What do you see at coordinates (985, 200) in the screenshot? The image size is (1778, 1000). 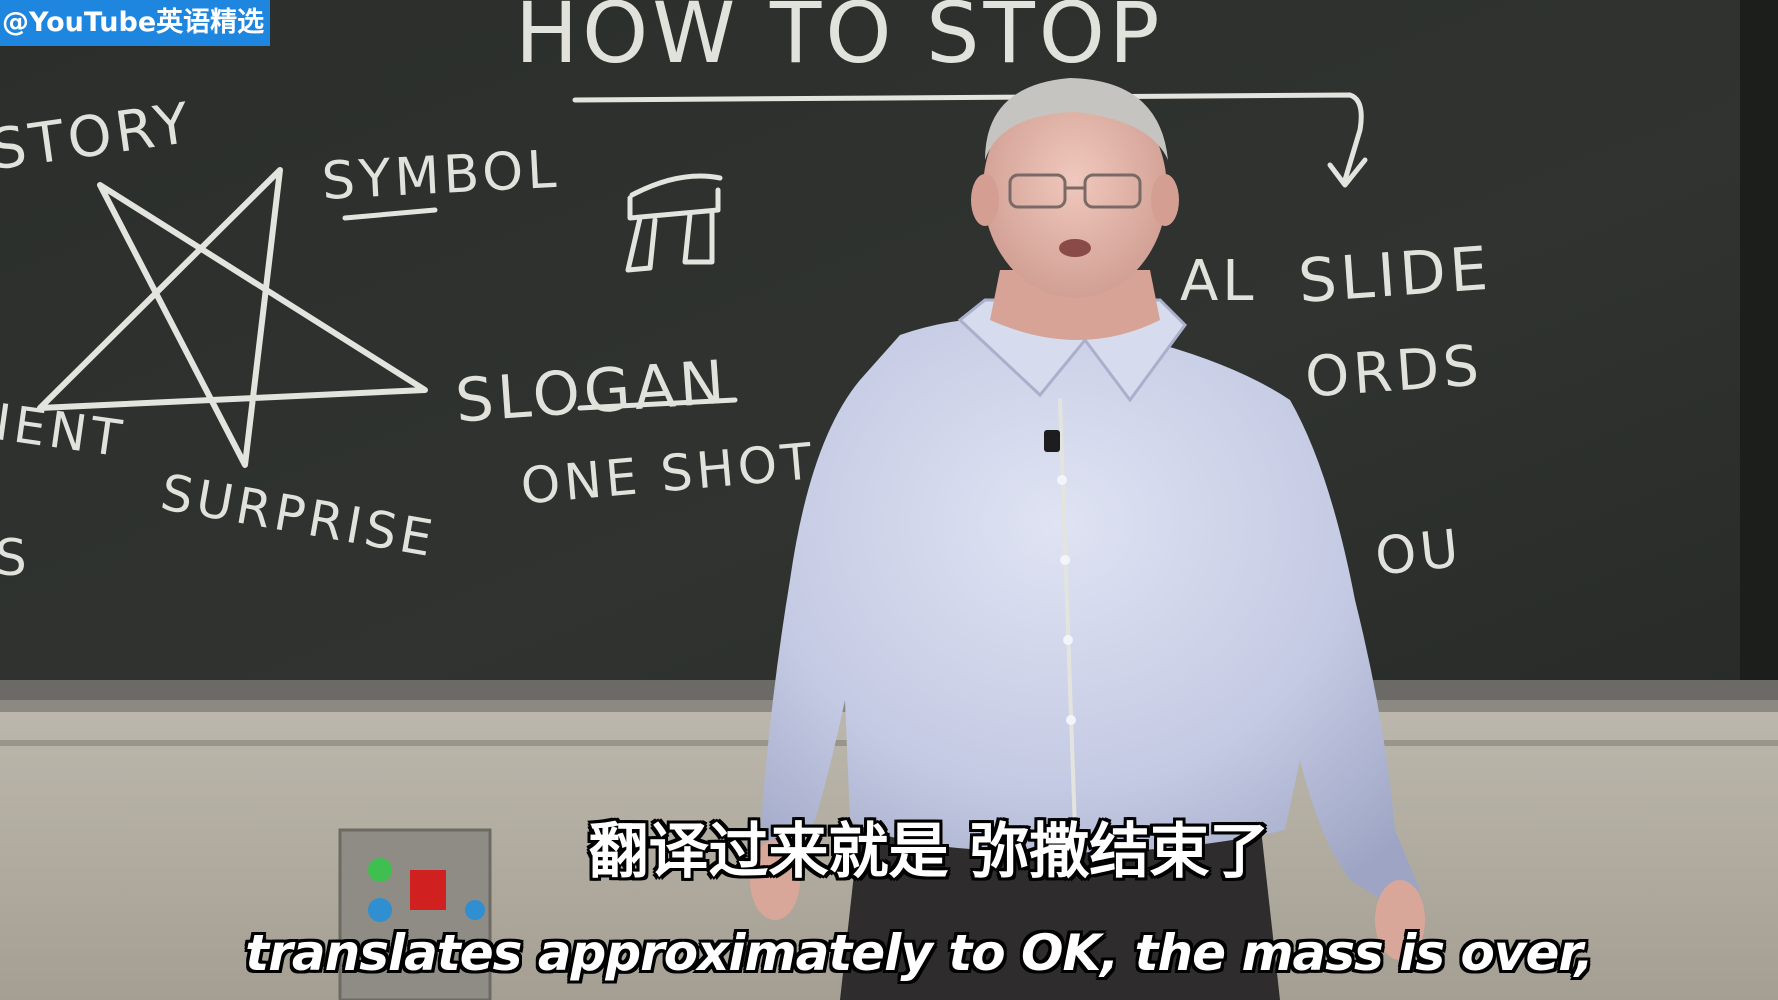 I see `left-ear` at bounding box center [985, 200].